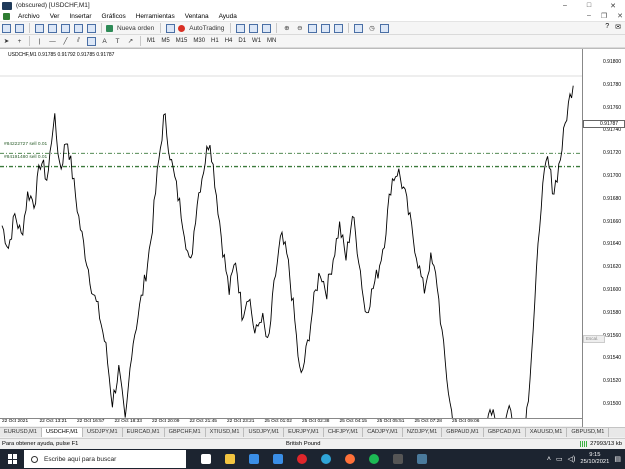 This screenshot has width=625, height=469. Describe the element at coordinates (303, 444) in the screenshot. I see `status-profile: British Pound` at that location.